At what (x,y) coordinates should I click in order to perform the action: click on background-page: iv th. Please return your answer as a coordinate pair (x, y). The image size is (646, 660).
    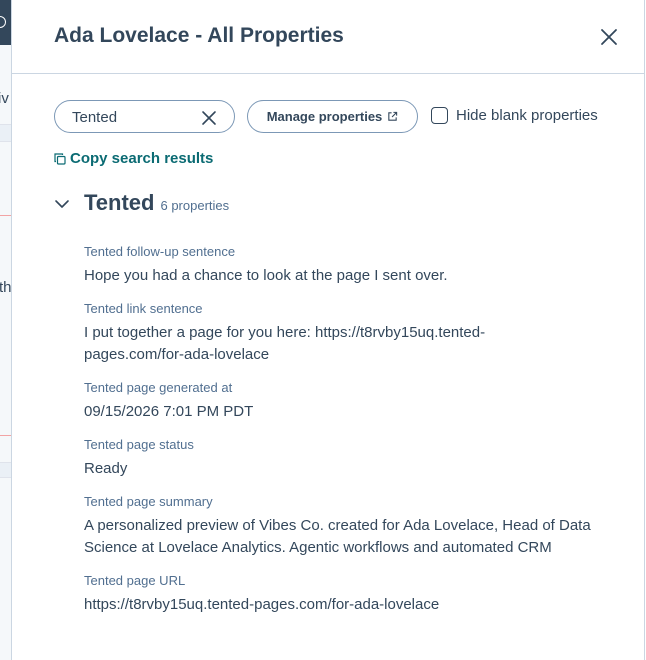
    Looking at the image, I should click on (5, 330).